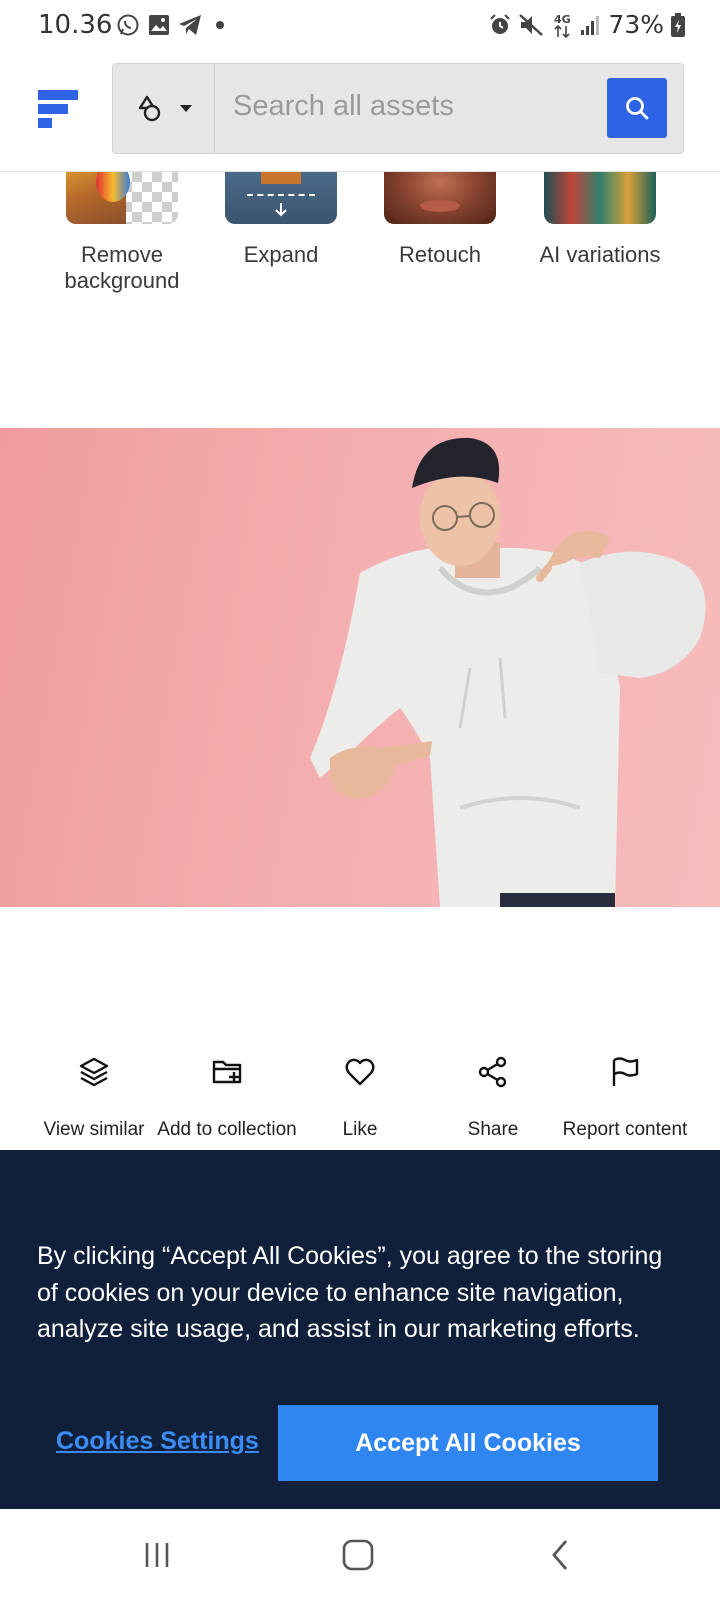  I want to click on like-button: Like, so click(360, 1098).